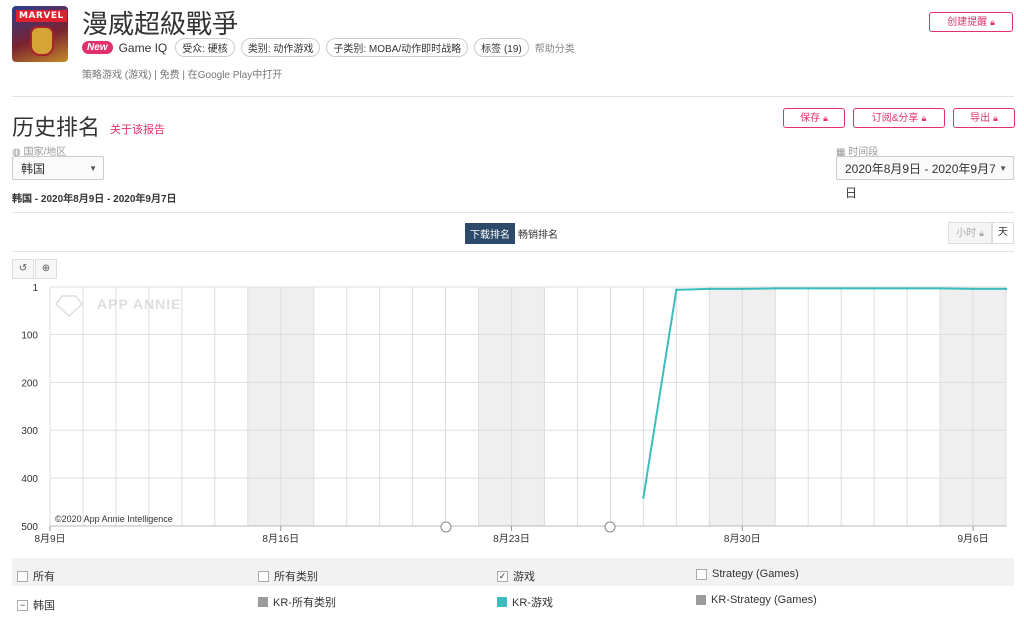 The image size is (1024, 618). What do you see at coordinates (22, 605) in the screenshot?
I see `collapse-icon: −` at bounding box center [22, 605].